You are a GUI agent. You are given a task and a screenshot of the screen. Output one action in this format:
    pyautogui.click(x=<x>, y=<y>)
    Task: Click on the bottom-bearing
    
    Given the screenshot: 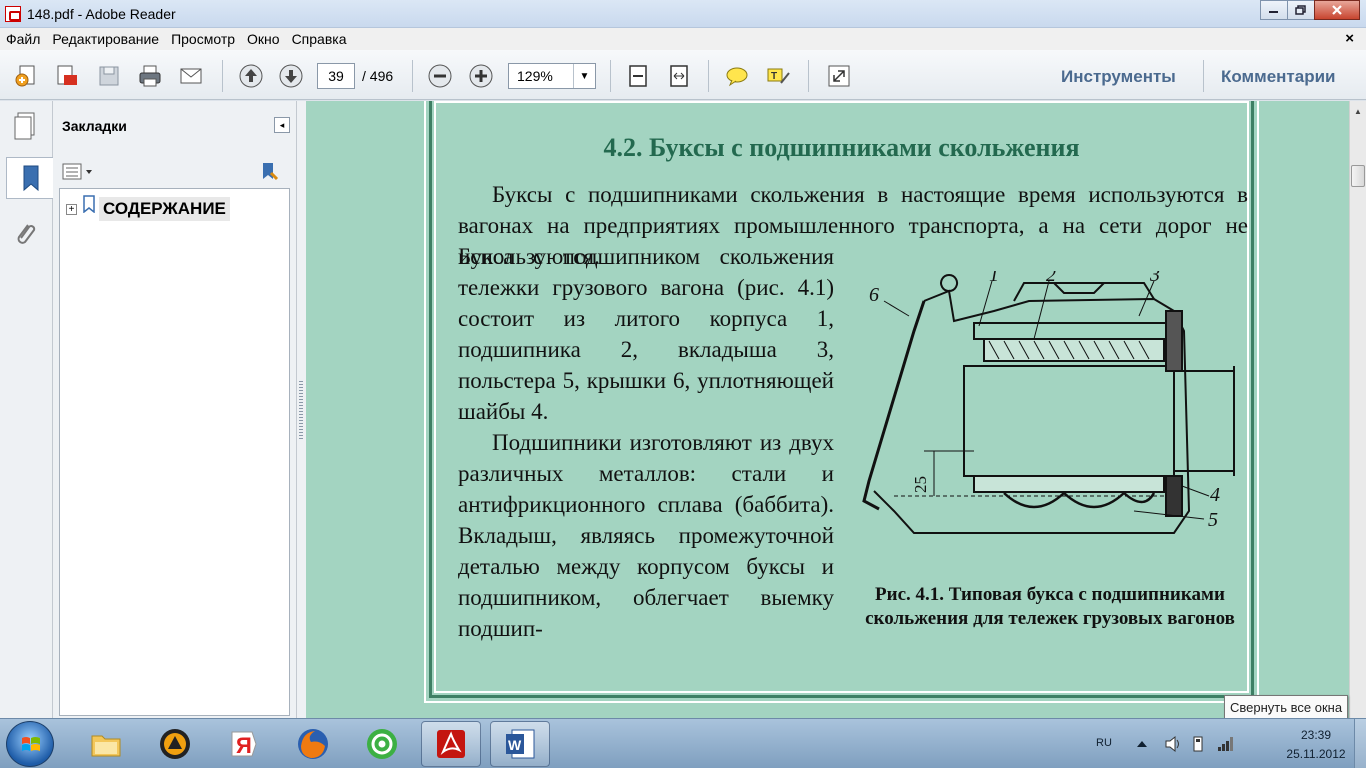 What is the action you would take?
    pyautogui.click(x=1069, y=484)
    